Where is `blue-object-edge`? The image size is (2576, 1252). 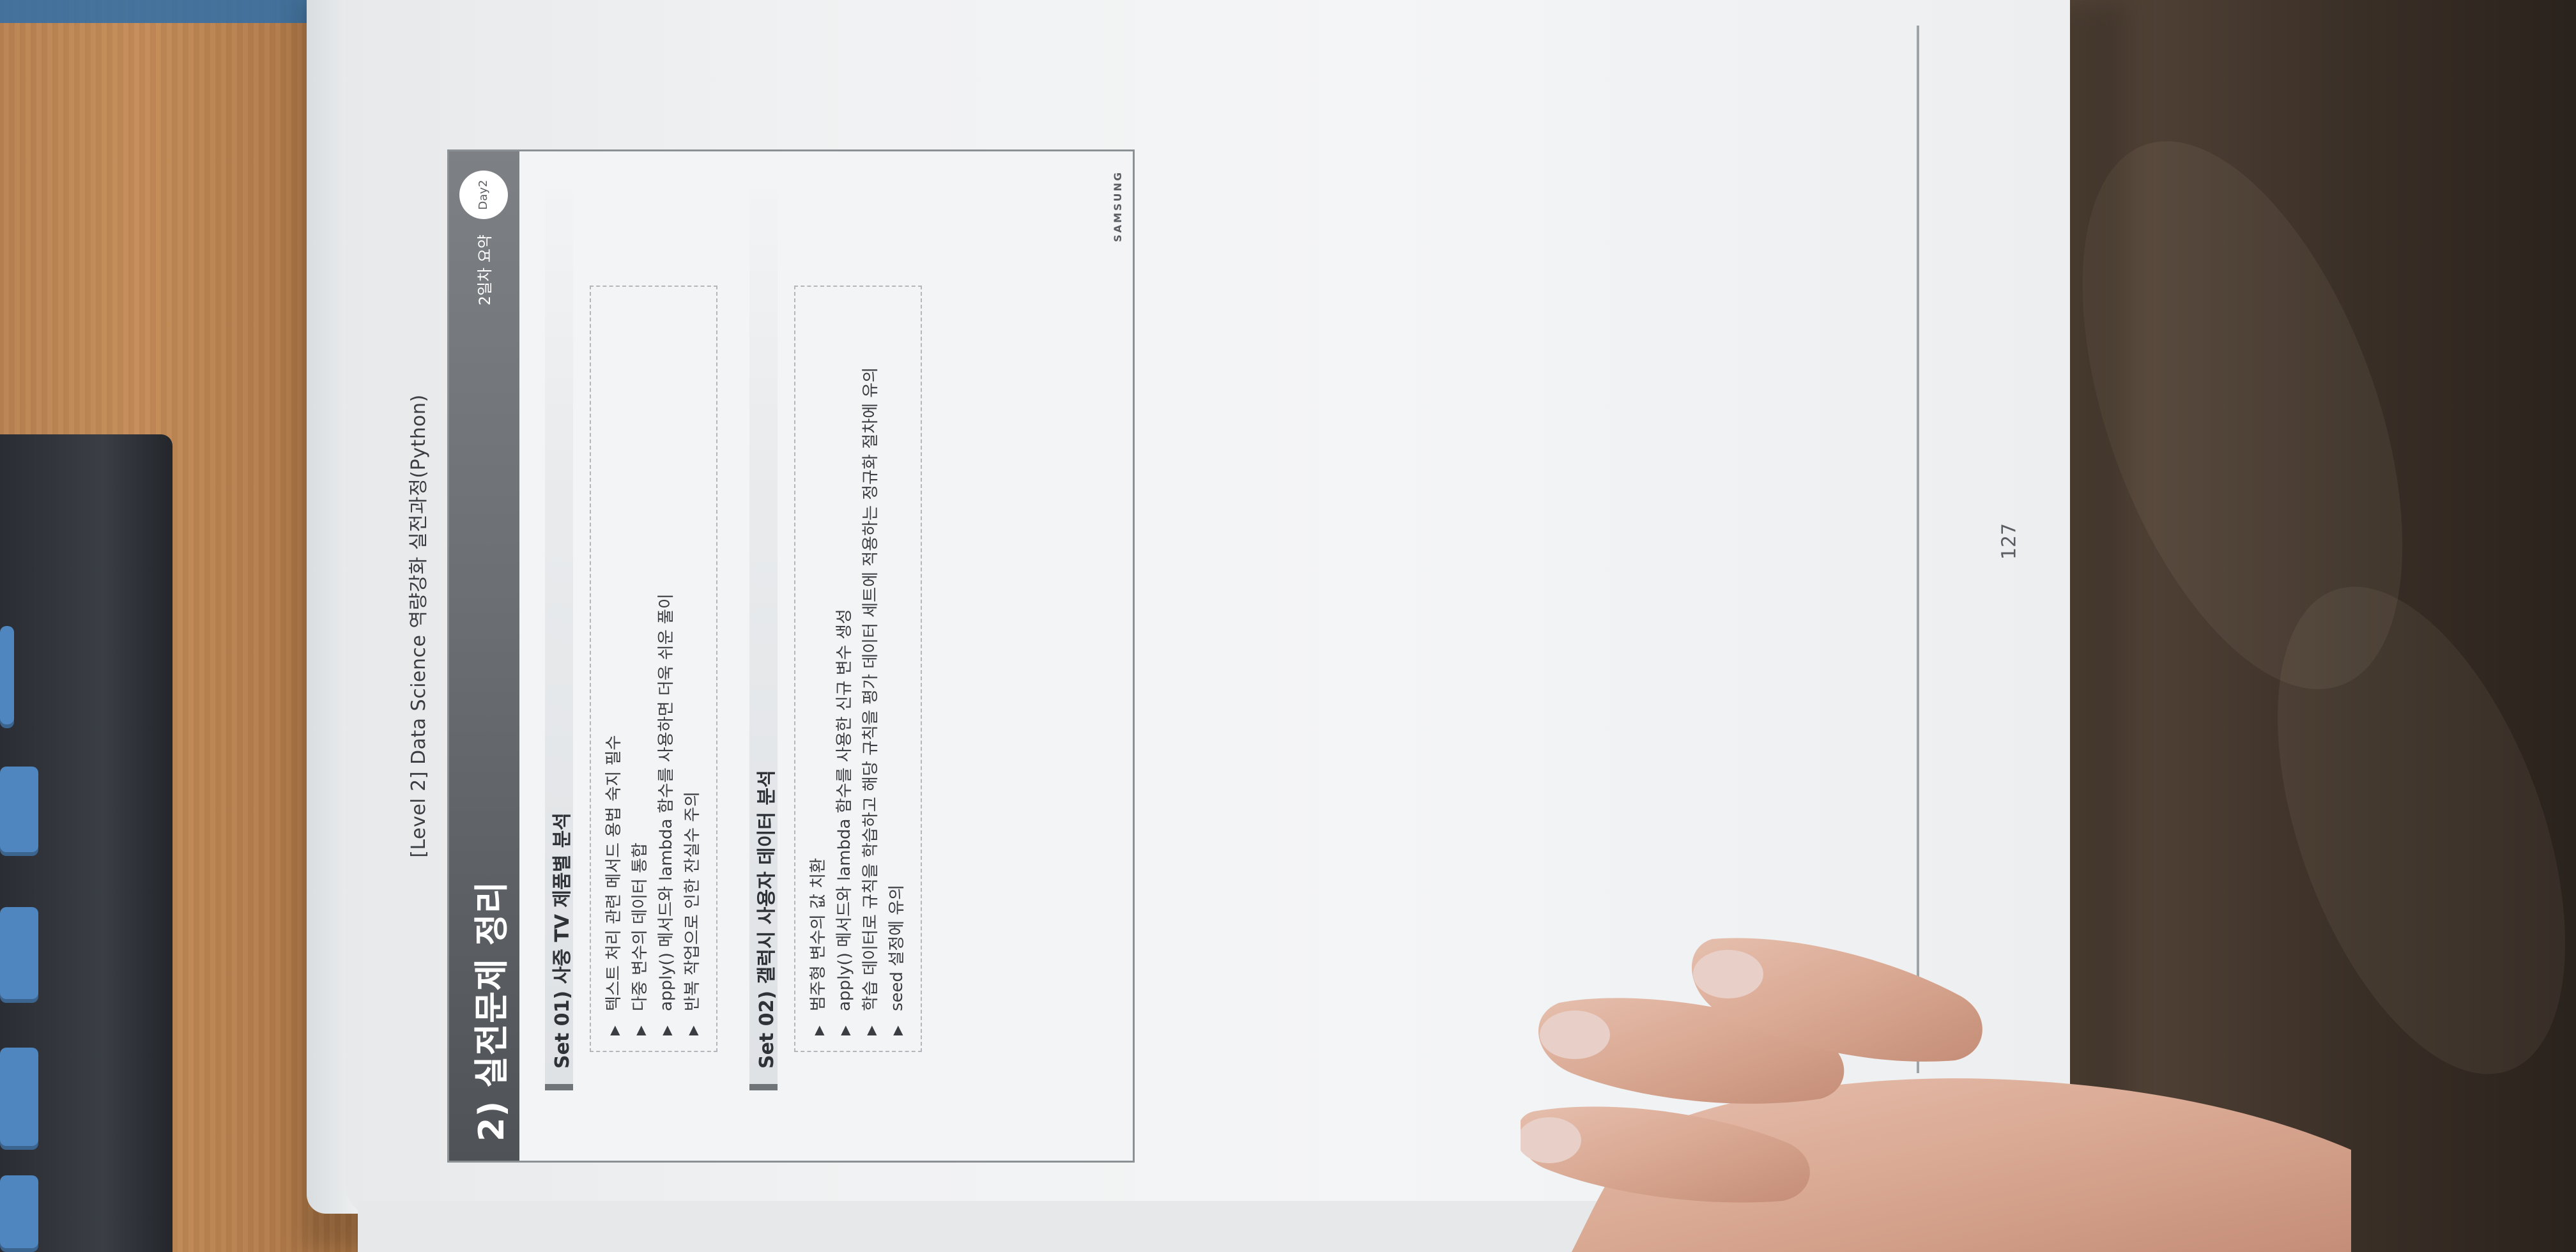 blue-object-edge is located at coordinates (166, 11).